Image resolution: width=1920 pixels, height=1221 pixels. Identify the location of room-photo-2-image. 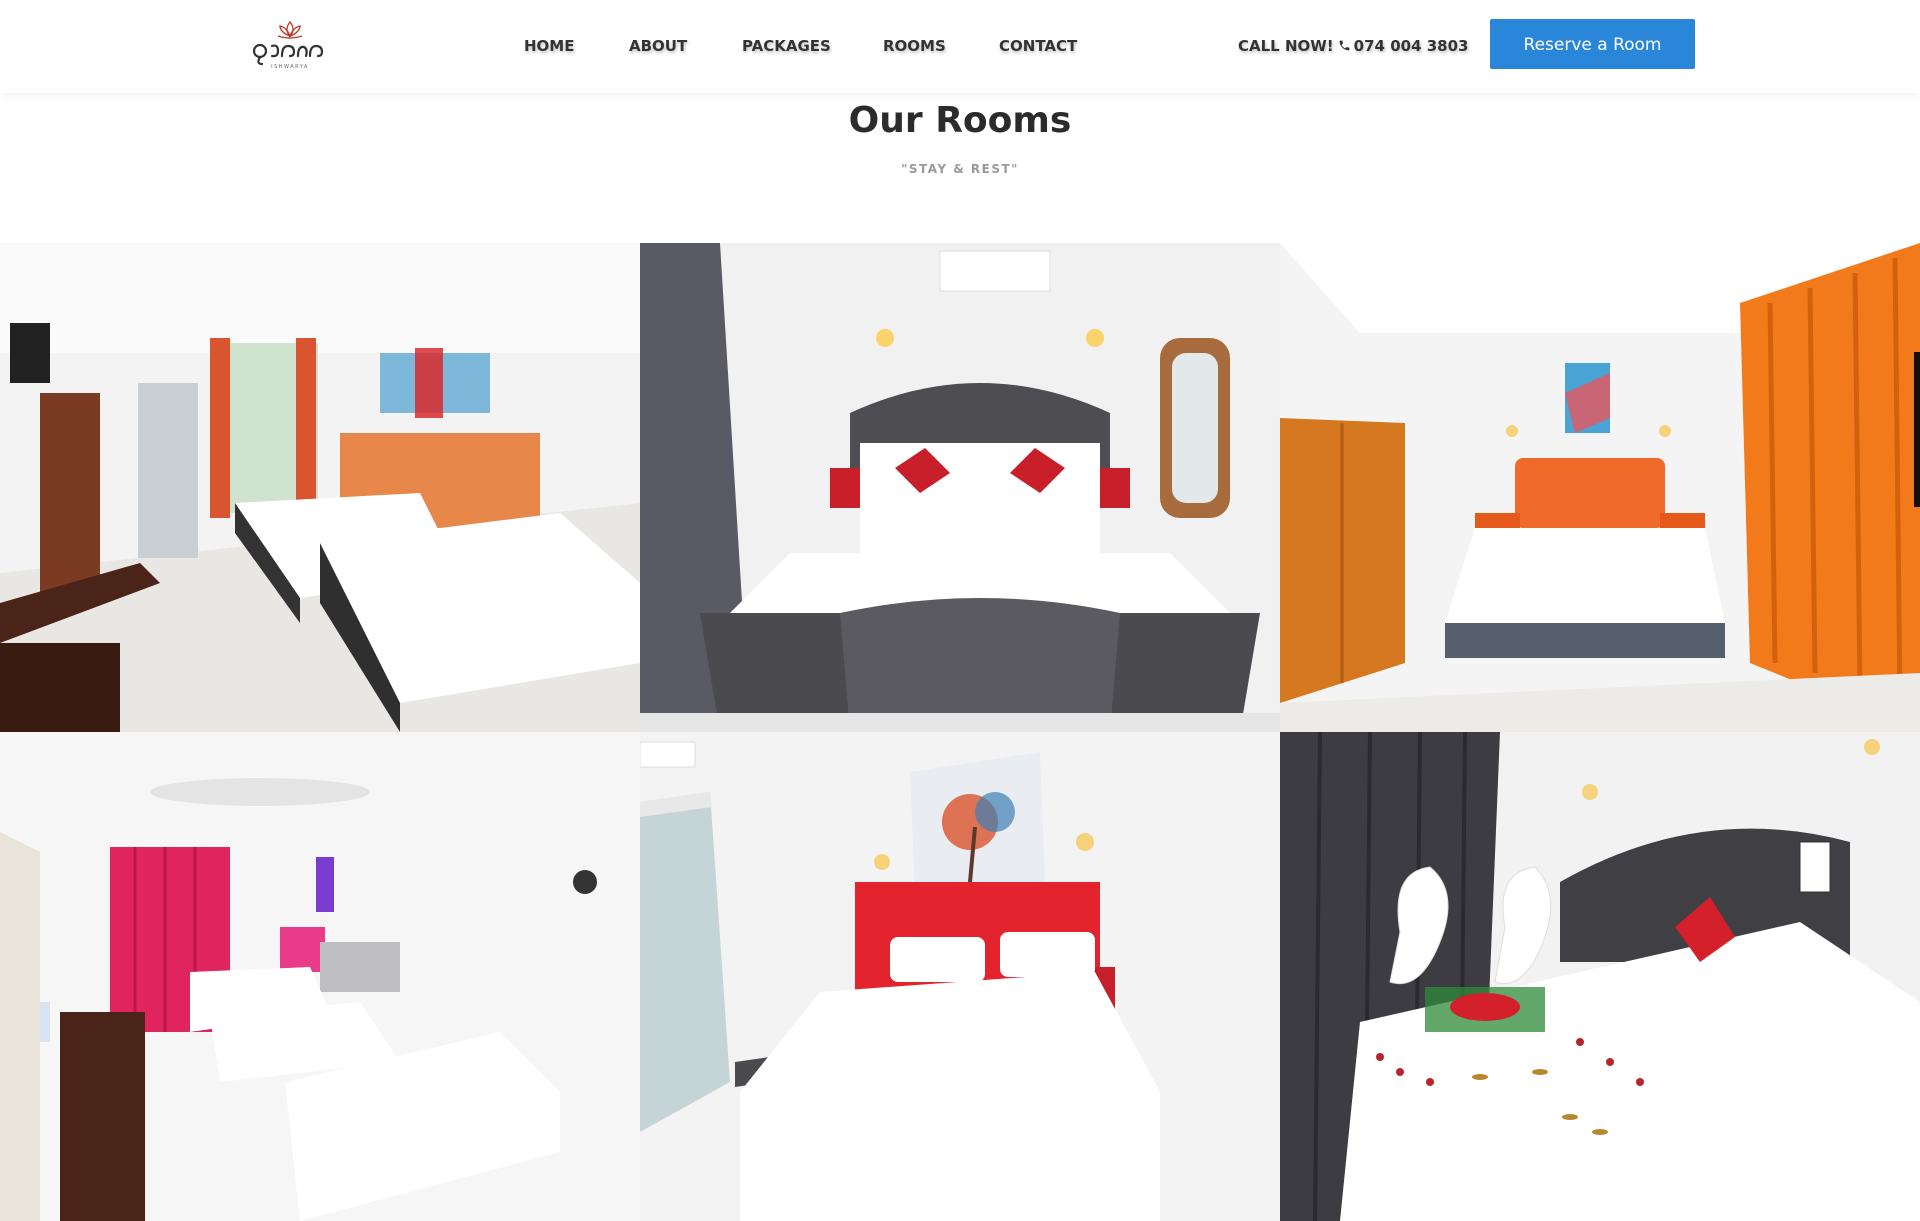
(960, 487).